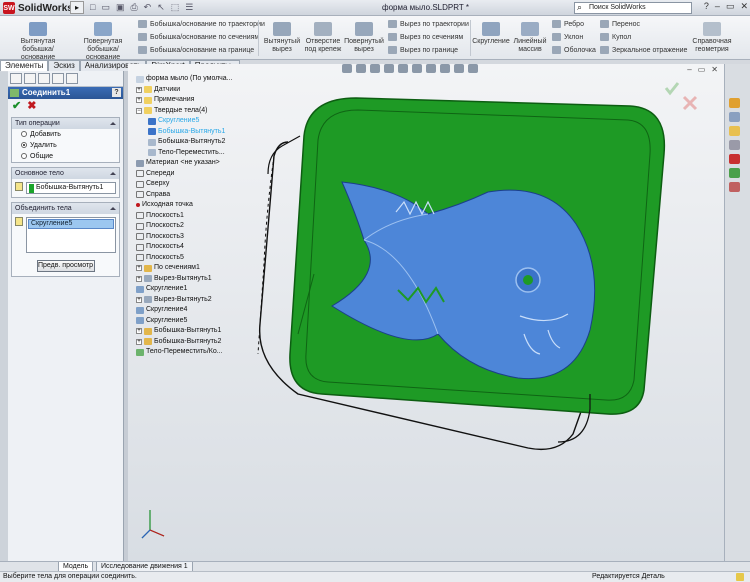 This screenshot has width=750, height=582. What do you see at coordinates (77, 7) in the screenshot?
I see `menu-arrow-icon: ▸` at bounding box center [77, 7].